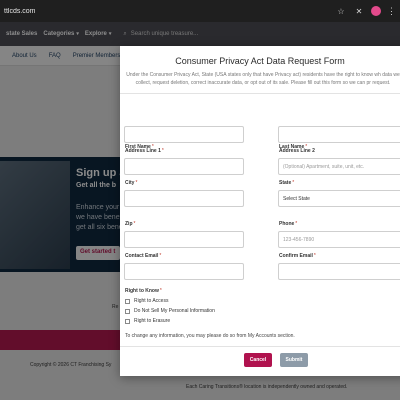 The width and height of the screenshot is (400, 400). Describe the element at coordinates (131, 183) in the screenshot. I see `city-label: City*` at that location.